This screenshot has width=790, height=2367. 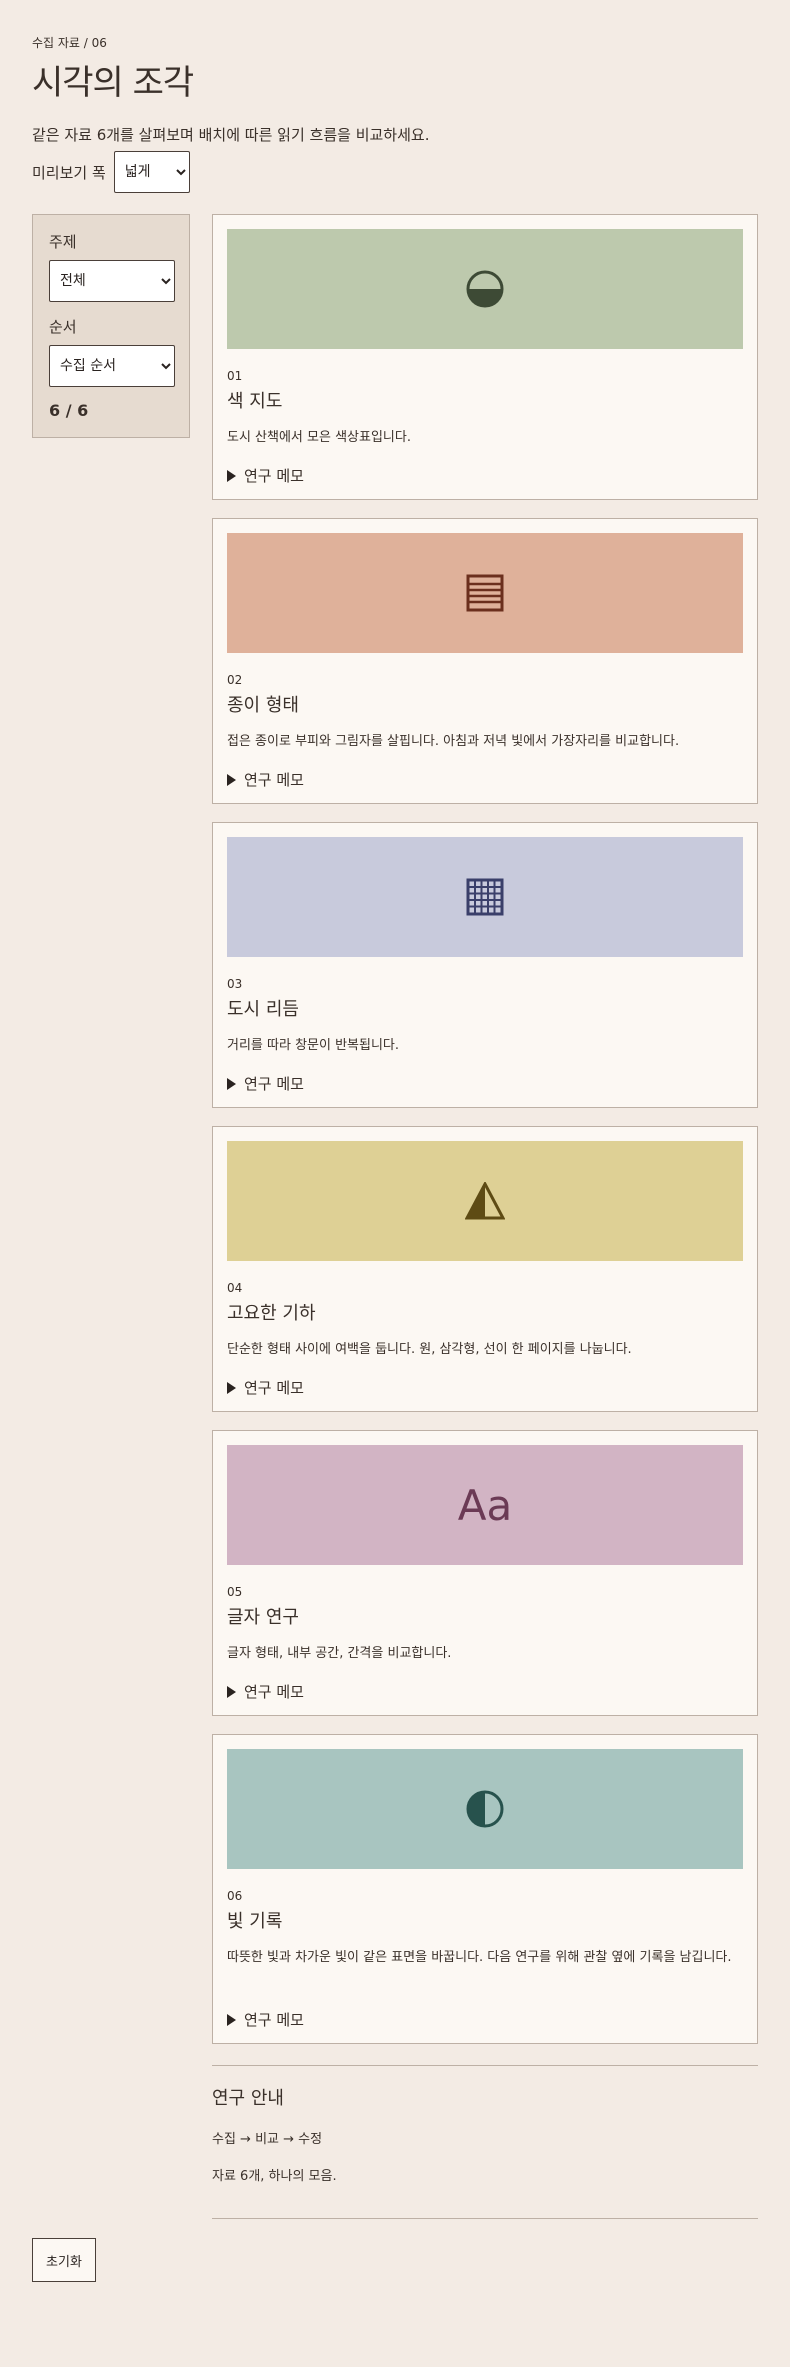 I want to click on guide-title: 연구 안내, so click(x=248, y=2098).